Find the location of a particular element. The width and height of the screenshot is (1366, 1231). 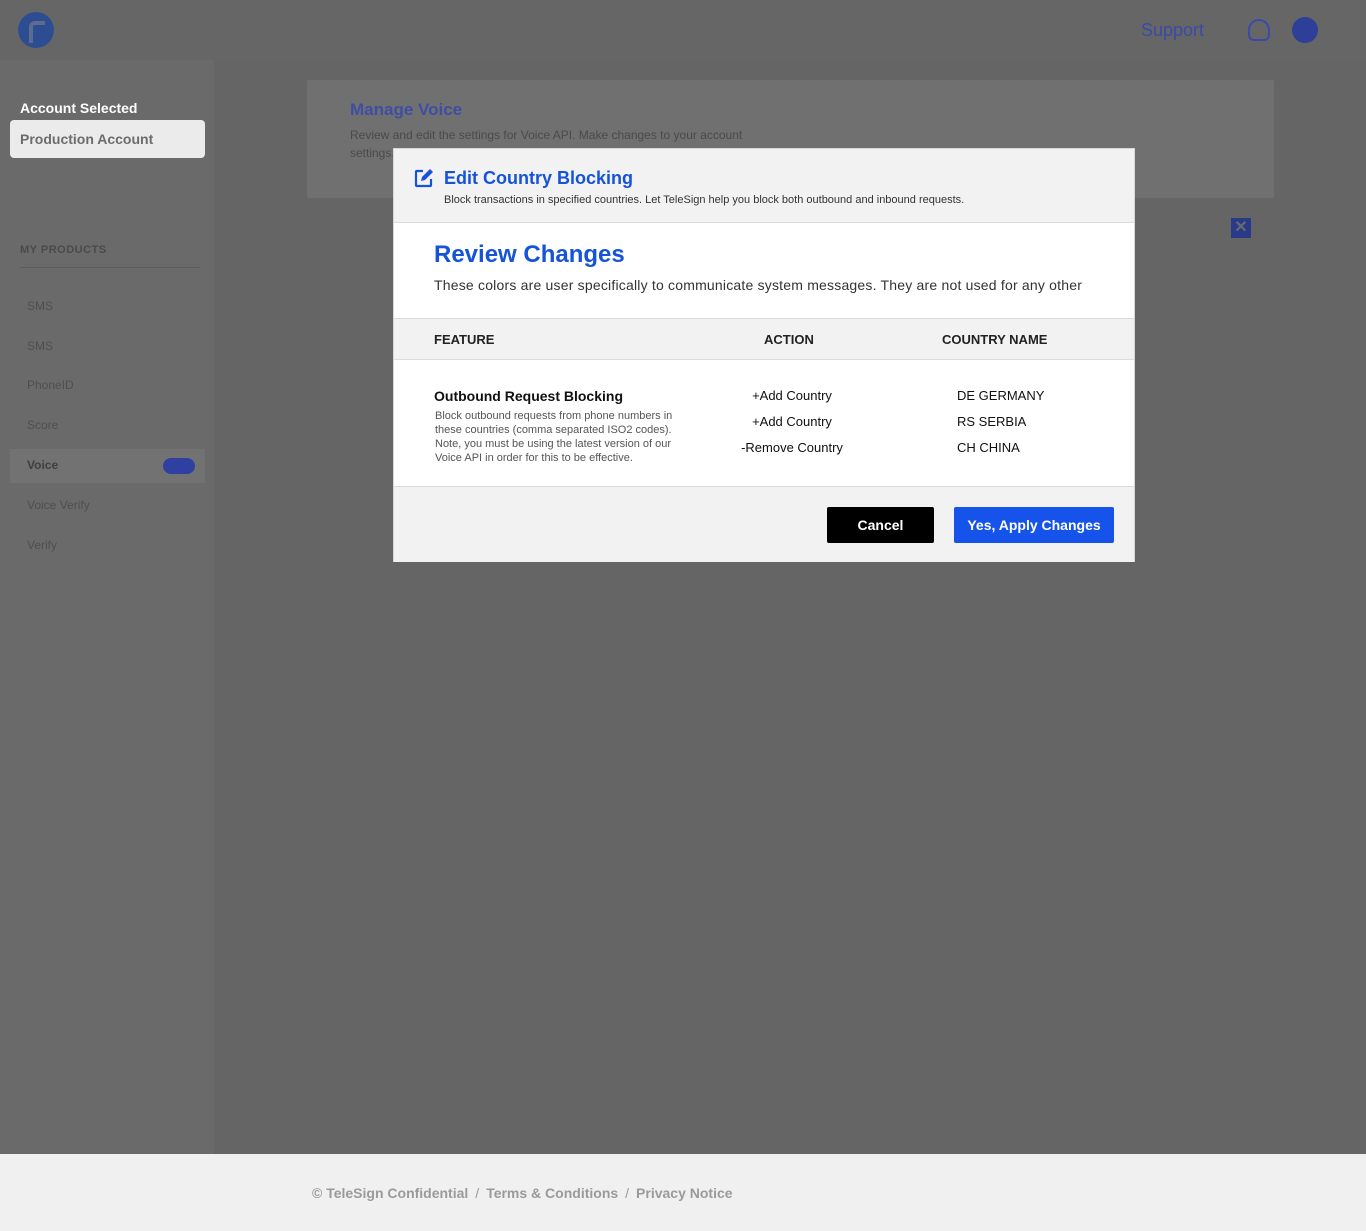

cancel-button: Cancel is located at coordinates (880, 525).